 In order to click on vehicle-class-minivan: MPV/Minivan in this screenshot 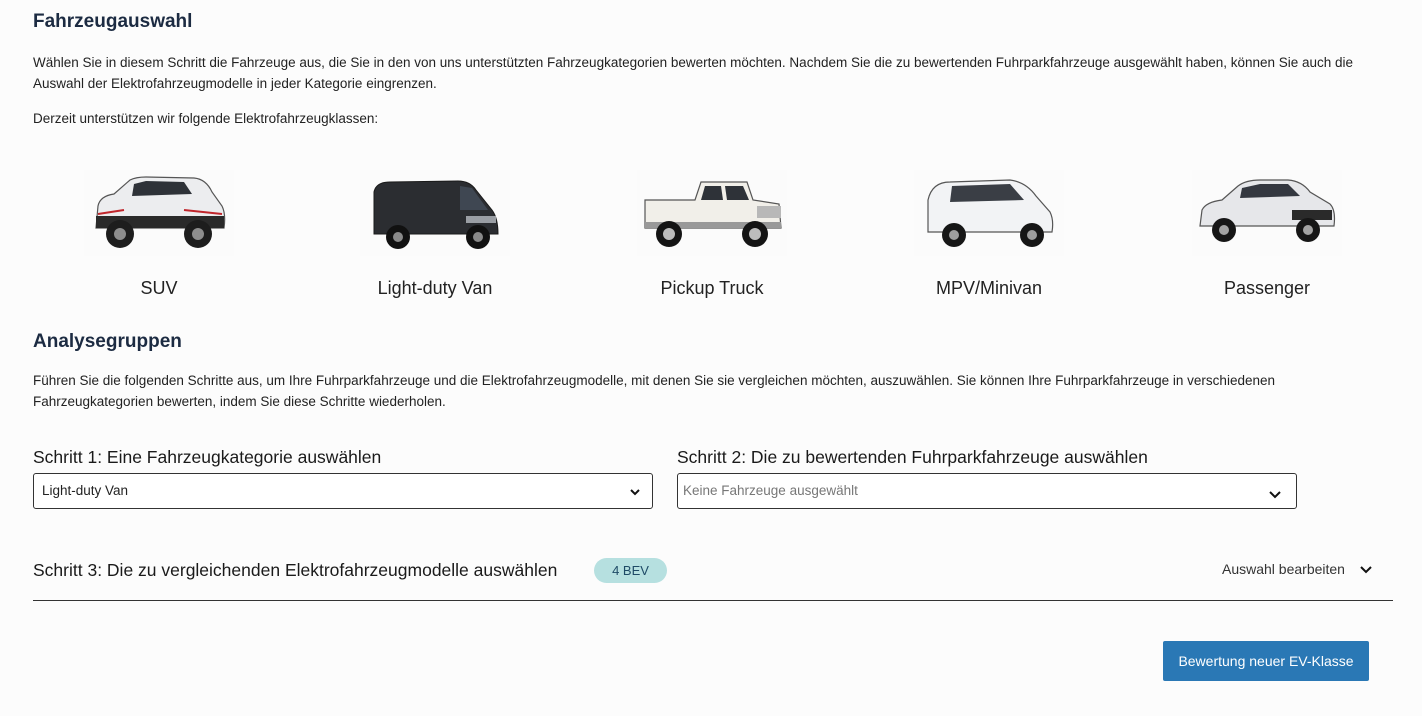, I will do `click(989, 237)`.